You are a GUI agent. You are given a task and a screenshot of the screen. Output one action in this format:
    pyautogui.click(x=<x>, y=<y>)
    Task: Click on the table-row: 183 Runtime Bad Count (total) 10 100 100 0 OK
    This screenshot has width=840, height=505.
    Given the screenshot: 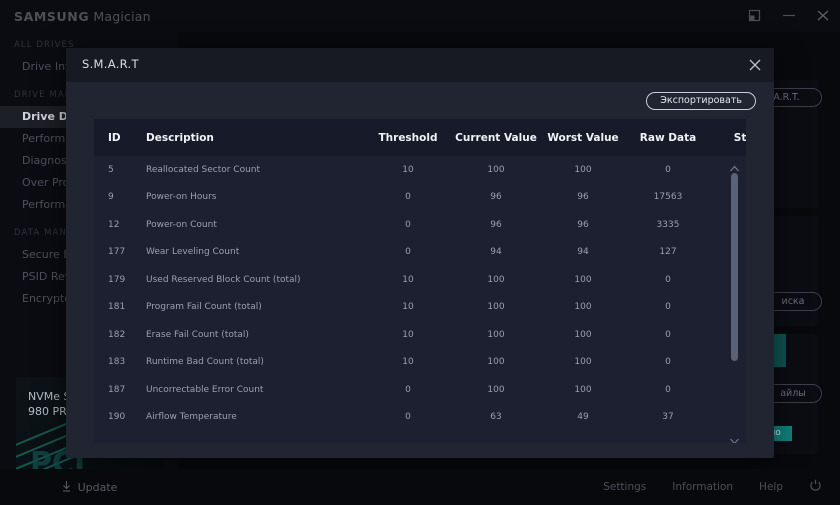 What is the action you would take?
    pyautogui.click(x=420, y=363)
    